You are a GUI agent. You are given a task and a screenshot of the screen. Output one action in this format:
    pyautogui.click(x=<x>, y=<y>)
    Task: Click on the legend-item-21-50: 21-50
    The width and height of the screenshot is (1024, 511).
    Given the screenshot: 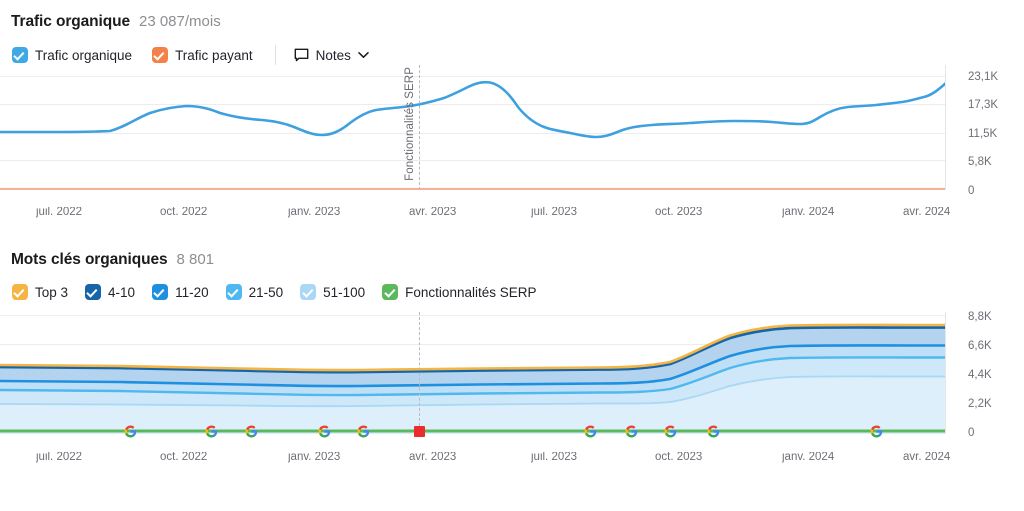 What is the action you would take?
    pyautogui.click(x=254, y=292)
    